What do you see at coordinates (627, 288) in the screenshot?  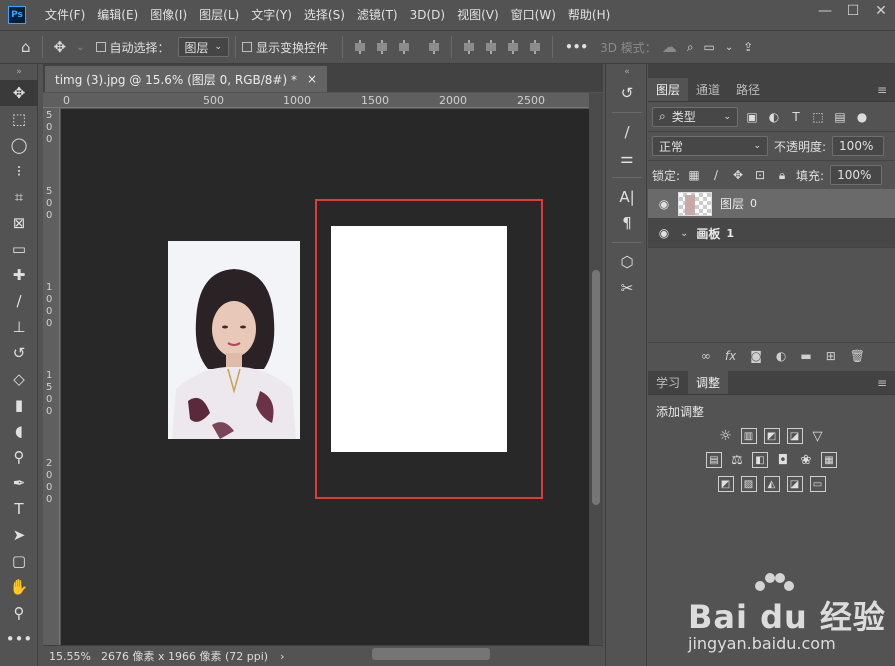 I see `tool-presets-icon: ✂` at bounding box center [627, 288].